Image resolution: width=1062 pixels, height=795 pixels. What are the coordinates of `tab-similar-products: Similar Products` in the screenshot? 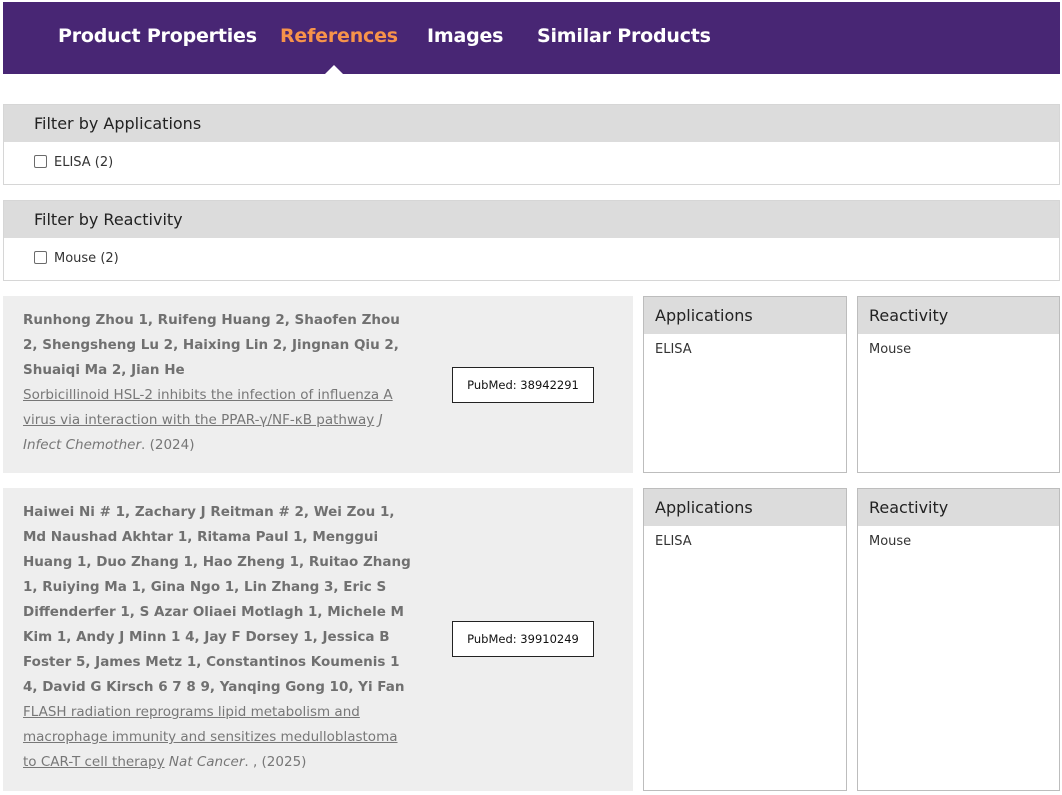 It's located at (624, 36).